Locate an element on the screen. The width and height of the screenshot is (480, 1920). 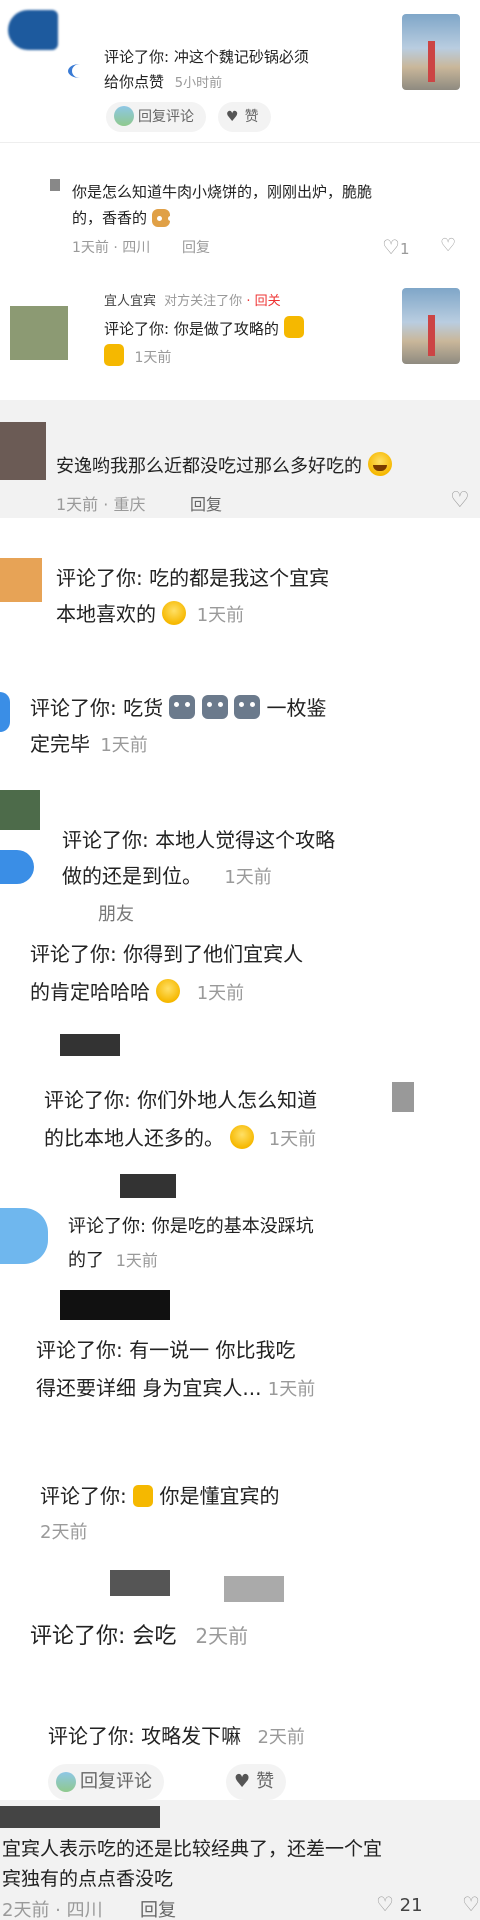
notification-item: 宜人宜宾 对方关注了你 · 回关 评论了你: 你是做了攻略的 1天前 is located at coordinates (240, 335).